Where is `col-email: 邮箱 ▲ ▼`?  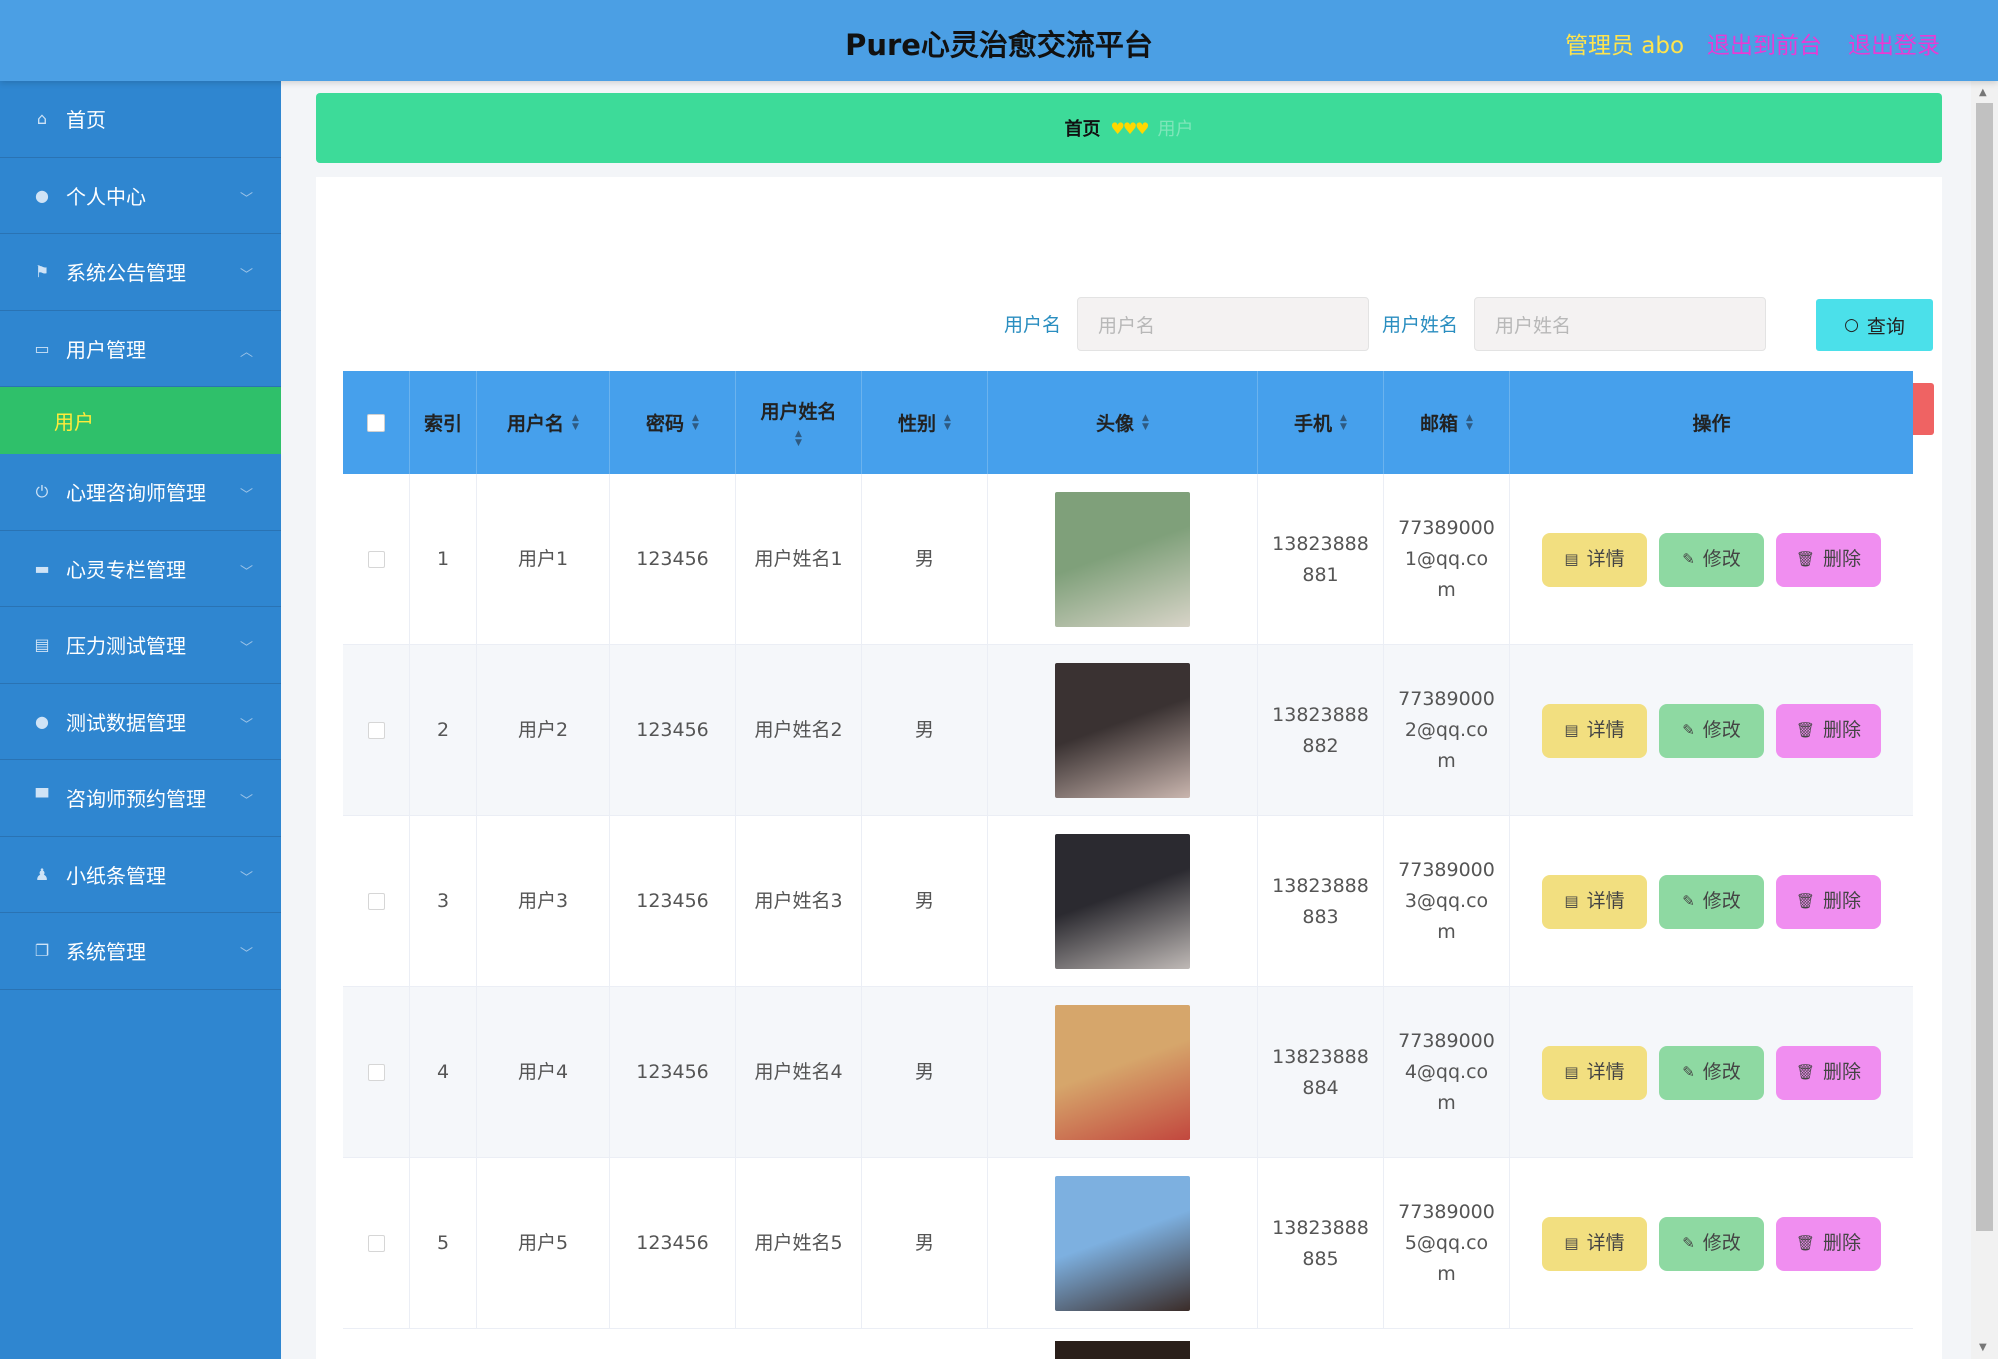 col-email: 邮箱 ▲ ▼ is located at coordinates (1447, 422).